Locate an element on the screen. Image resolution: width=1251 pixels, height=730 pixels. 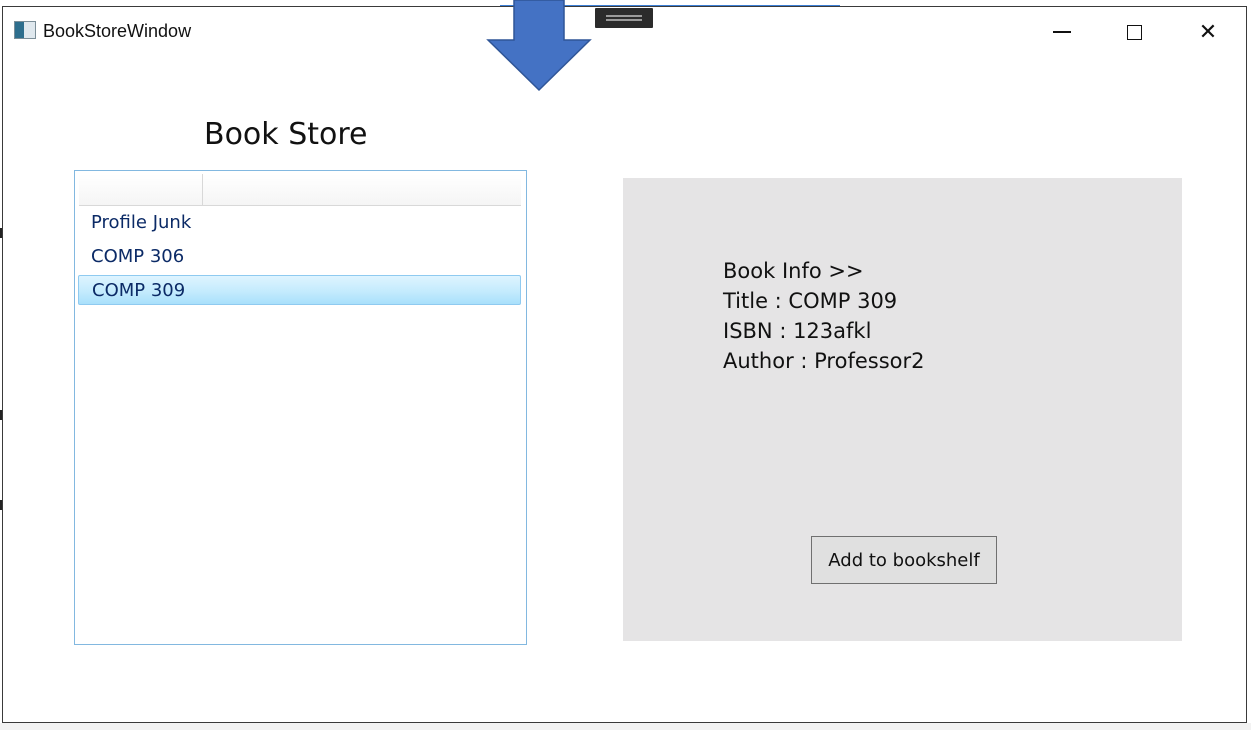
book-isbn-line: ISBN : 123afkl is located at coordinates (797, 331).